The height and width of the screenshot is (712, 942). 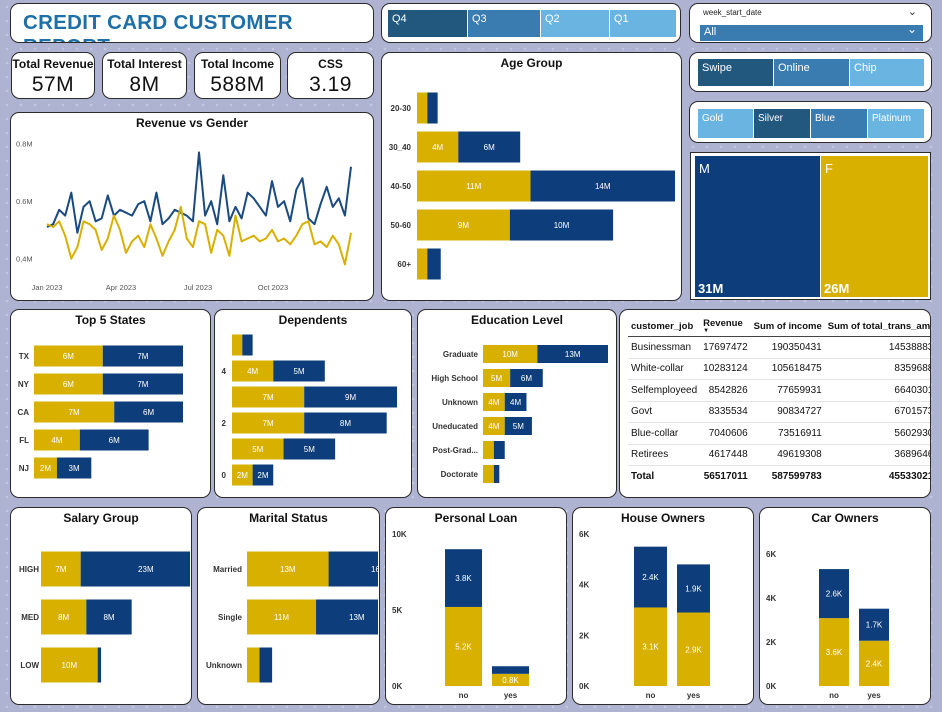 I want to click on axis-tick-label: Jul 2023, so click(x=198, y=287).